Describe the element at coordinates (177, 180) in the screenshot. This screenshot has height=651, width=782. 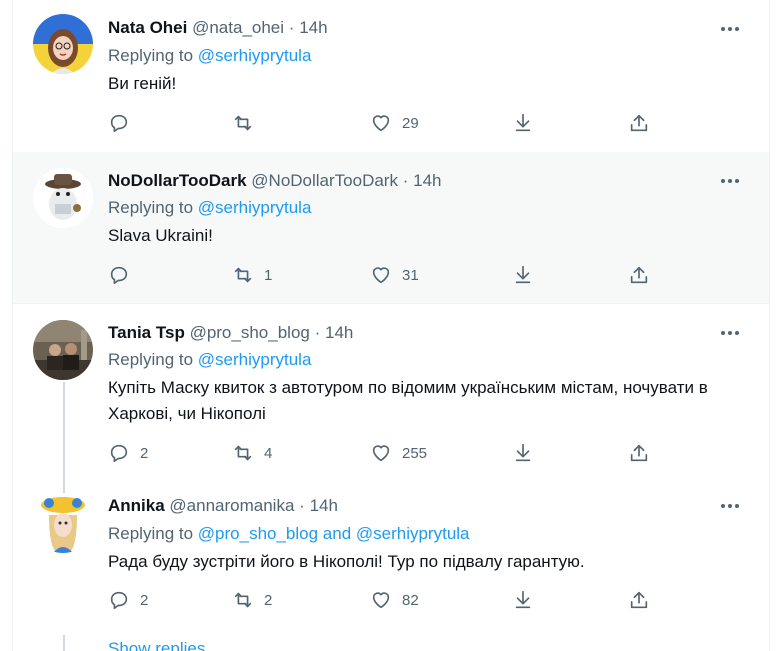
I see `author-name: NoDollarTooDark` at that location.